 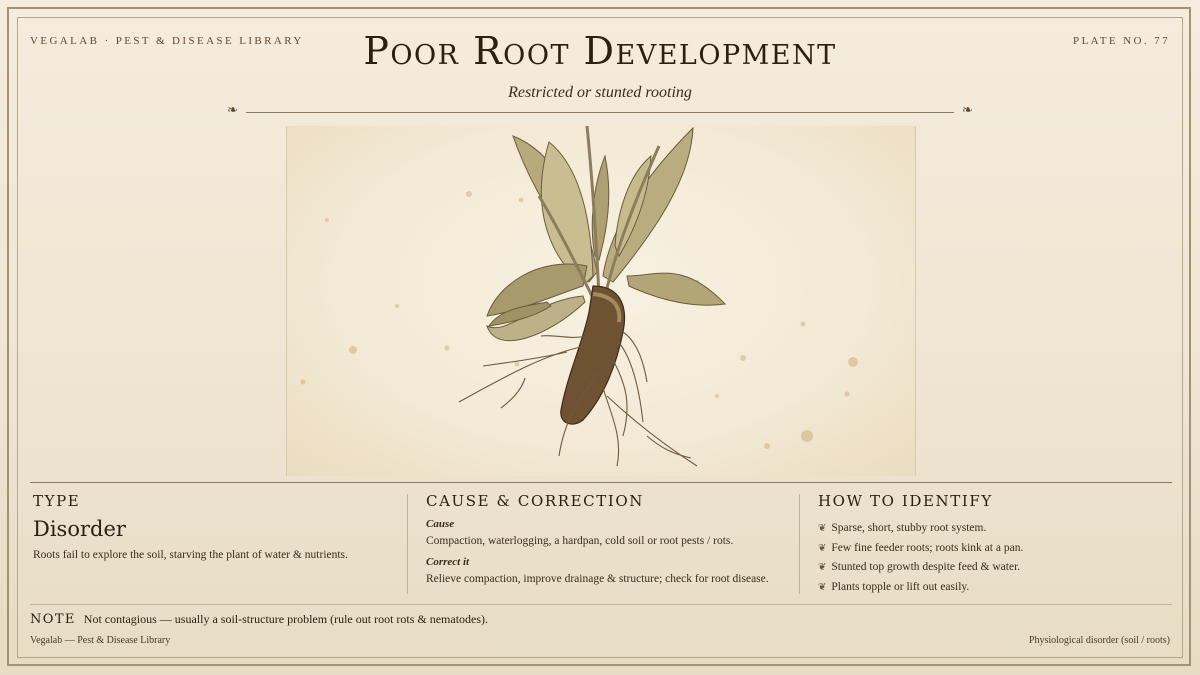 What do you see at coordinates (993, 529) in the screenshot?
I see `list-item: ❦ Sparse, short, stubby root system.` at bounding box center [993, 529].